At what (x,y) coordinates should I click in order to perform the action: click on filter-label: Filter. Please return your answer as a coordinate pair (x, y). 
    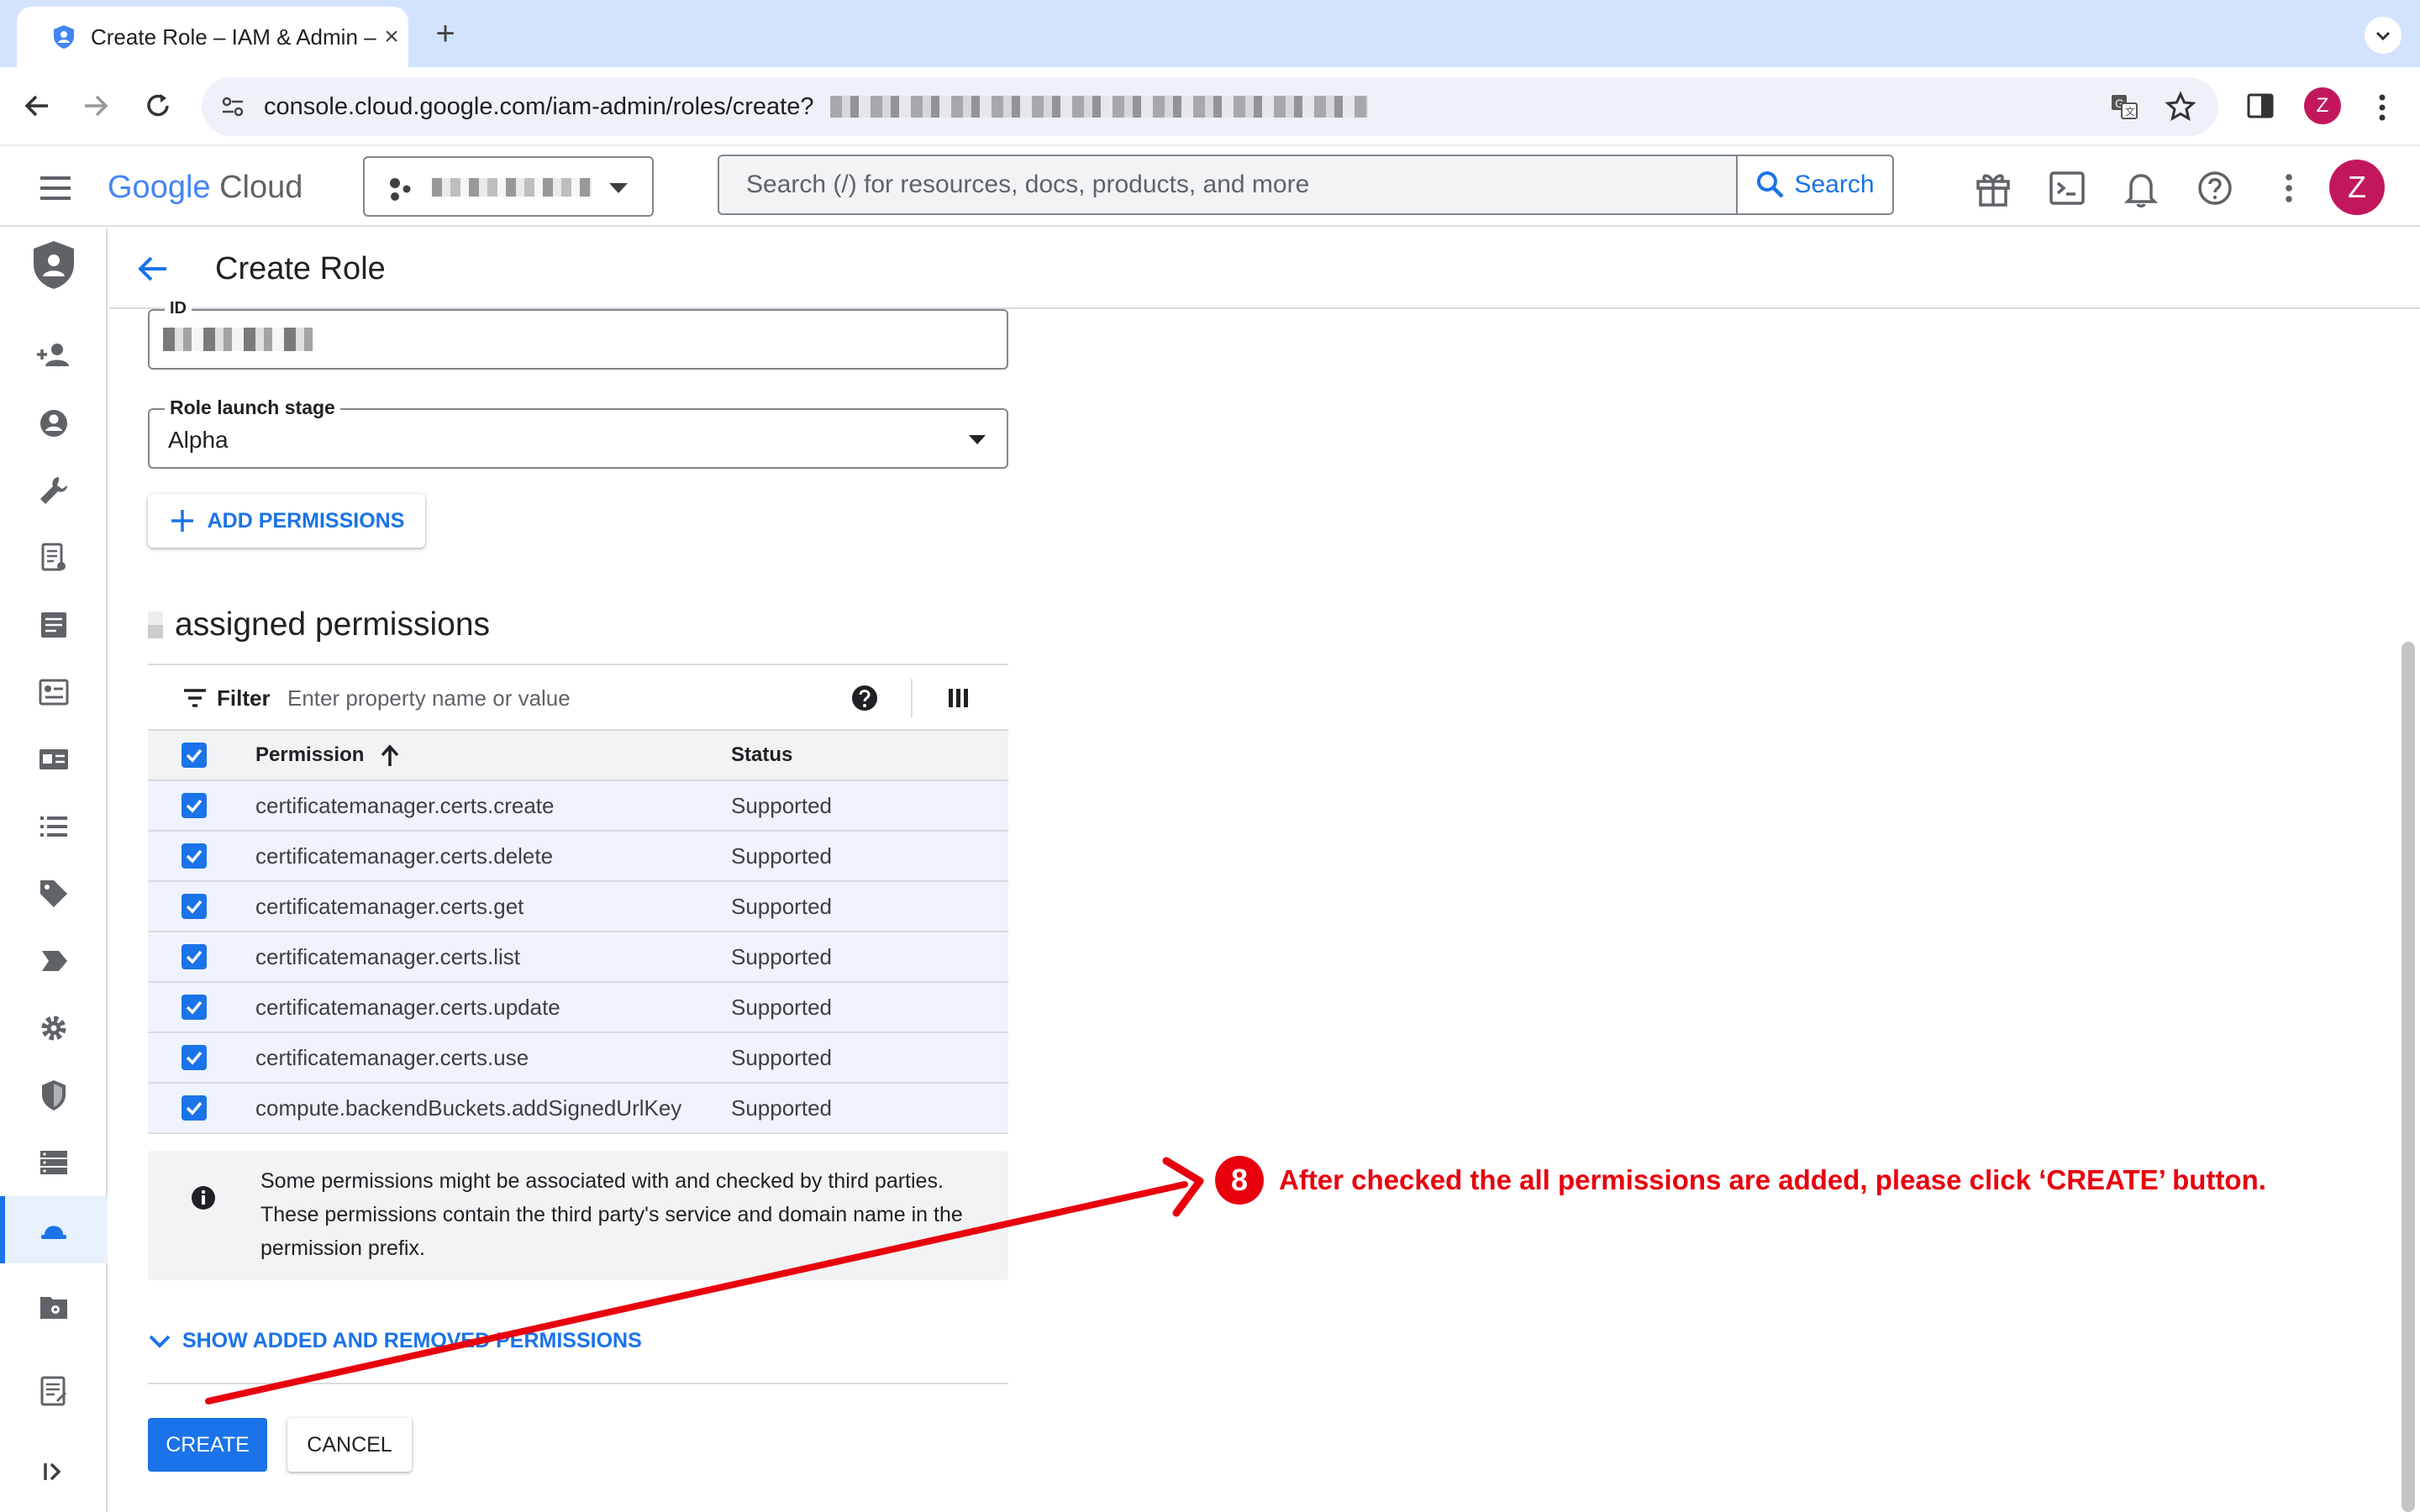
    Looking at the image, I should click on (244, 698).